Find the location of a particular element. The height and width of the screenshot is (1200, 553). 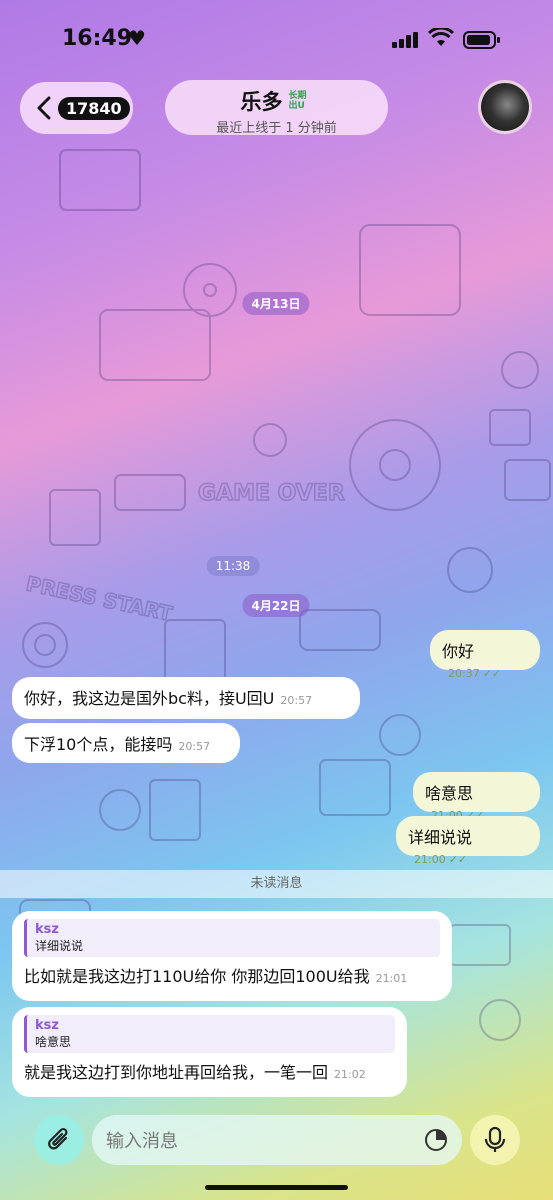

message-time: 20:37 is located at coordinates (464, 673).